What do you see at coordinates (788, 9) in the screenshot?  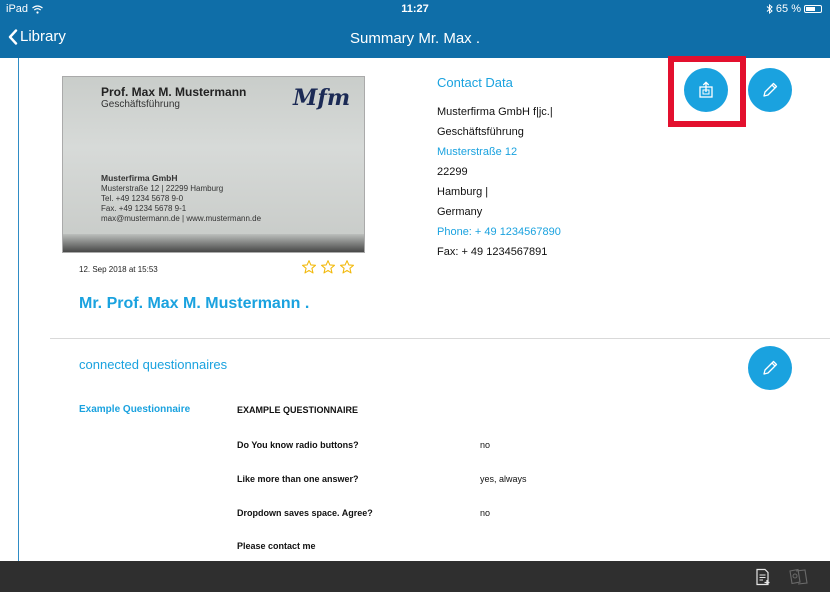 I see `battery-percent: 65 %` at bounding box center [788, 9].